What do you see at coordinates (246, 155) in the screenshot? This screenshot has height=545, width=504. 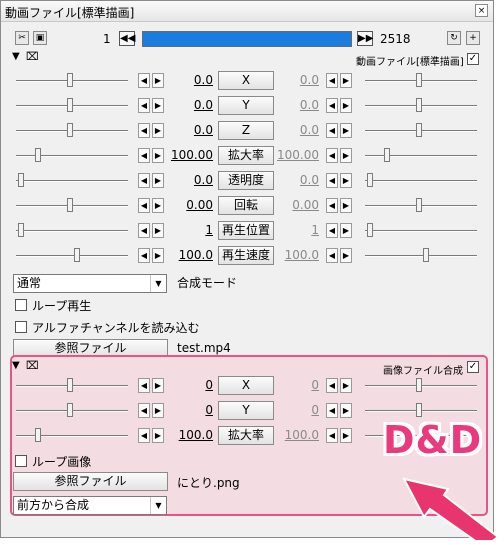 I see `param-name-button: 拡大率` at bounding box center [246, 155].